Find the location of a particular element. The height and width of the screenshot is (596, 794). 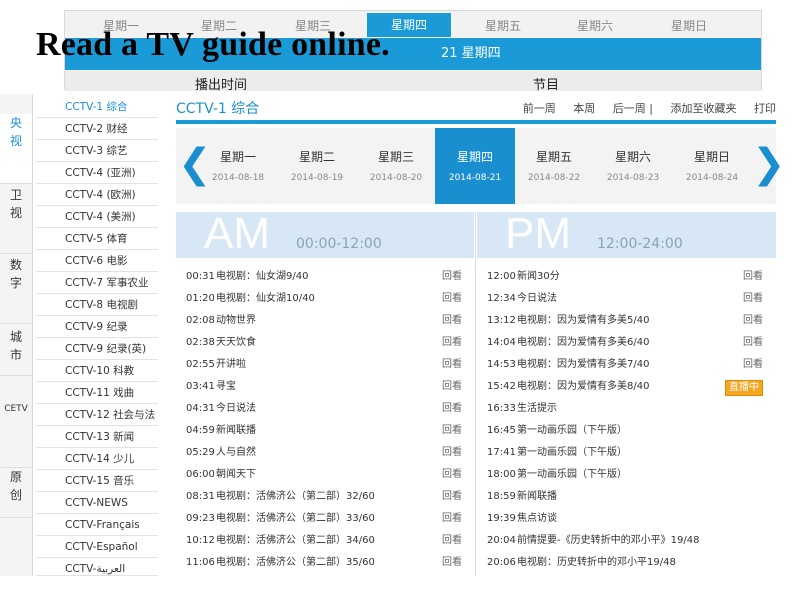

channel-item: CCTV-15 音乐 is located at coordinates (97, 481).